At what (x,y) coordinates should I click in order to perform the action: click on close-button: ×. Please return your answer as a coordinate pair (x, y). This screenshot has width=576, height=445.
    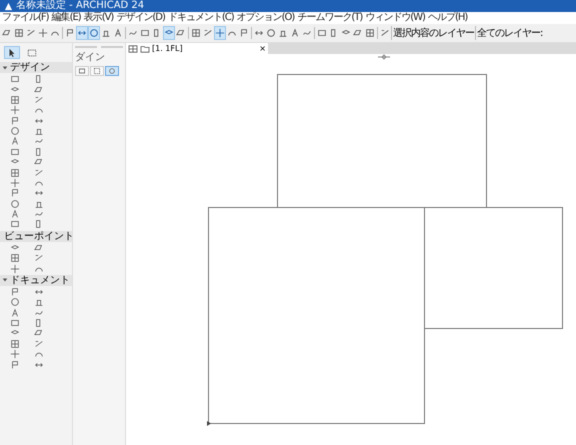
    Looking at the image, I should click on (262, 48).